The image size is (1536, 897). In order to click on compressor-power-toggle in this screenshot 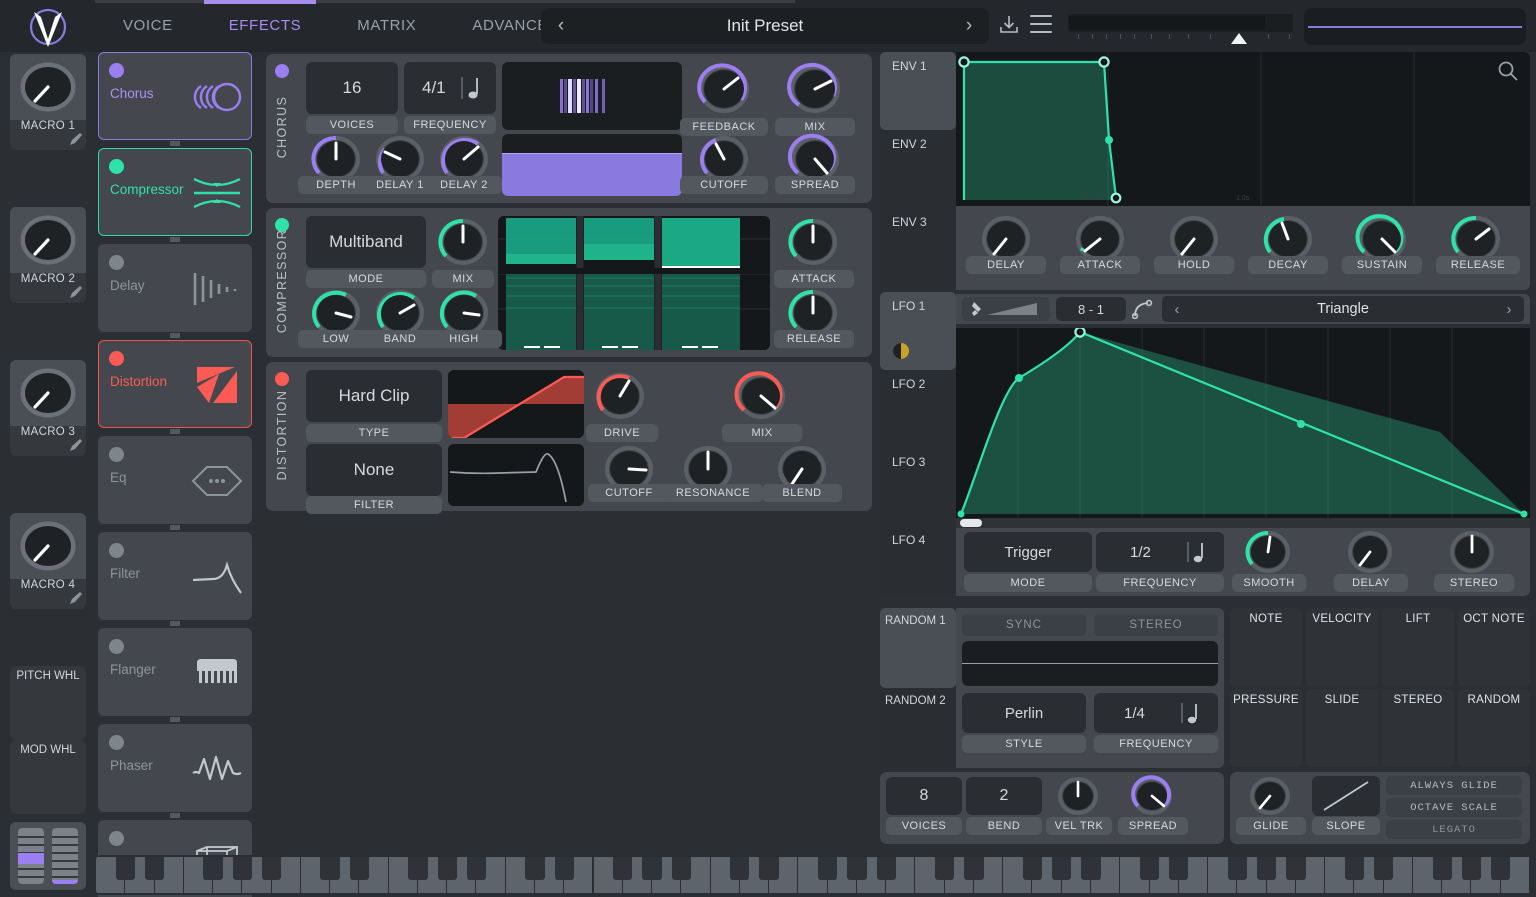, I will do `click(116, 166)`.